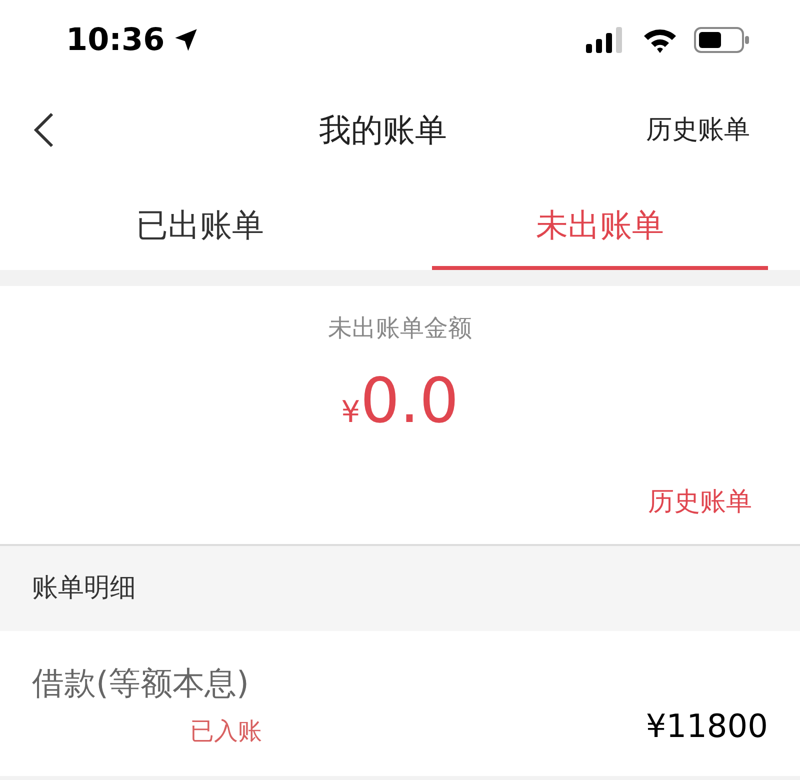  What do you see at coordinates (400, 328) in the screenshot?
I see `amount-label: 未出账单金额` at bounding box center [400, 328].